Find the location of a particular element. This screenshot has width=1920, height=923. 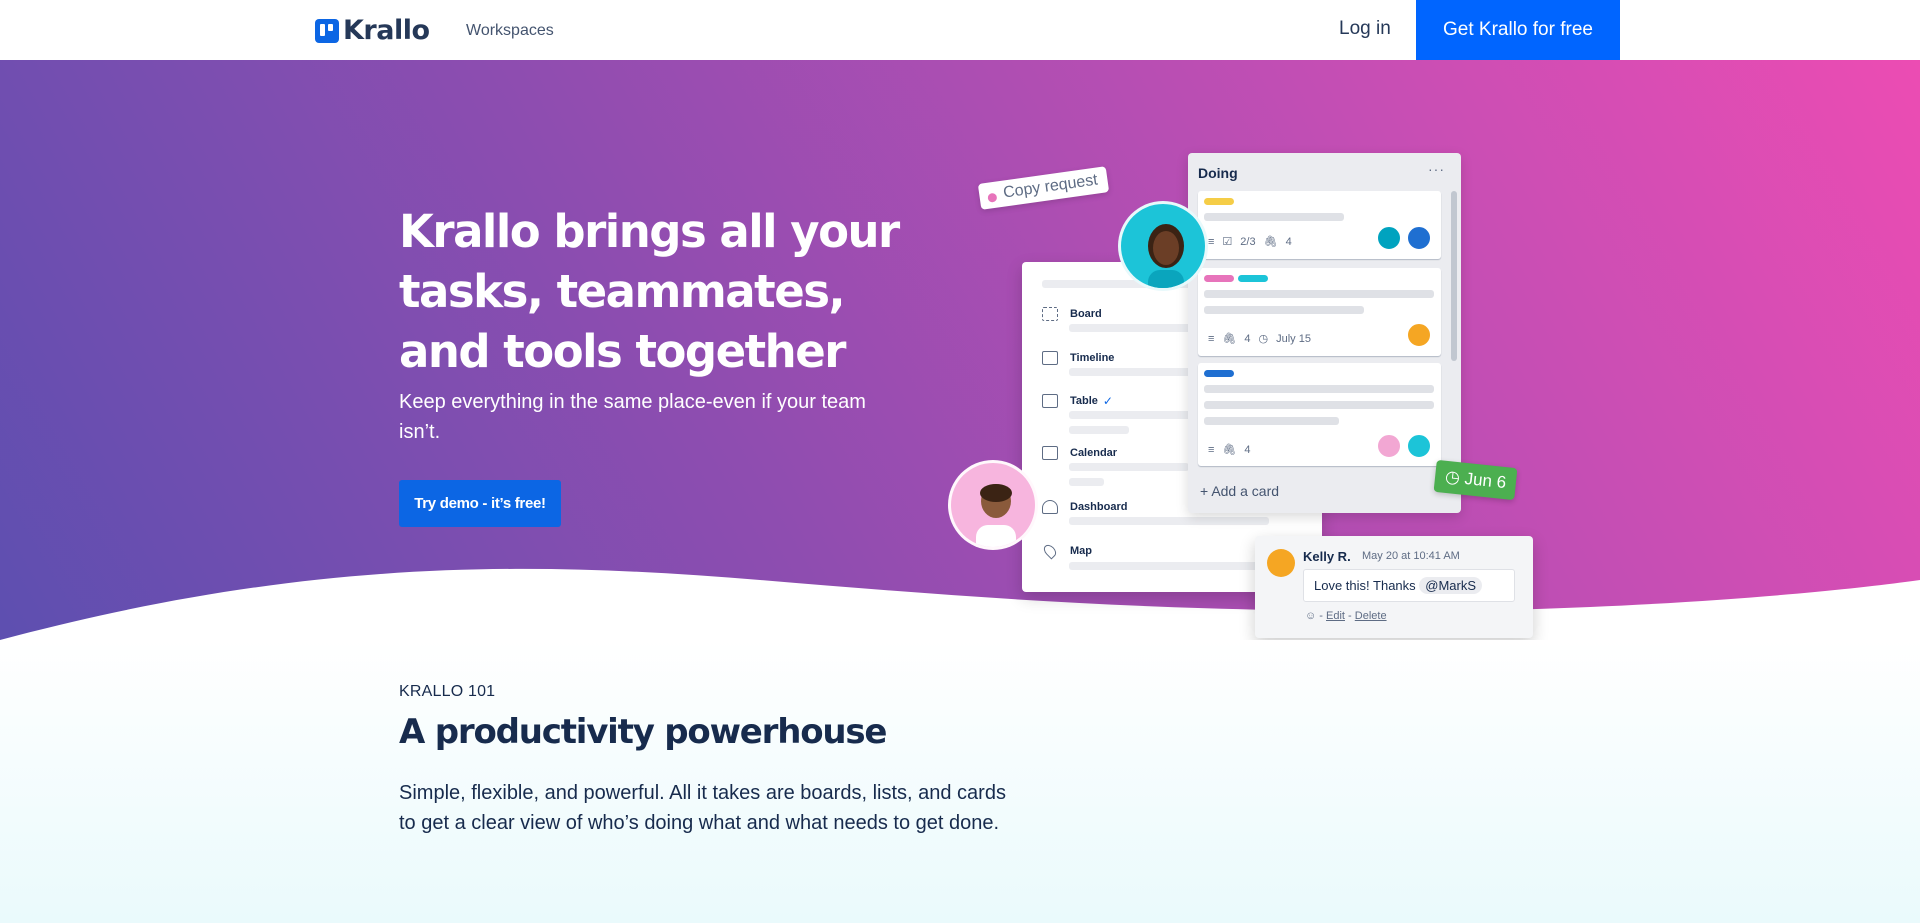

delete-link: Delete is located at coordinates (1371, 616).